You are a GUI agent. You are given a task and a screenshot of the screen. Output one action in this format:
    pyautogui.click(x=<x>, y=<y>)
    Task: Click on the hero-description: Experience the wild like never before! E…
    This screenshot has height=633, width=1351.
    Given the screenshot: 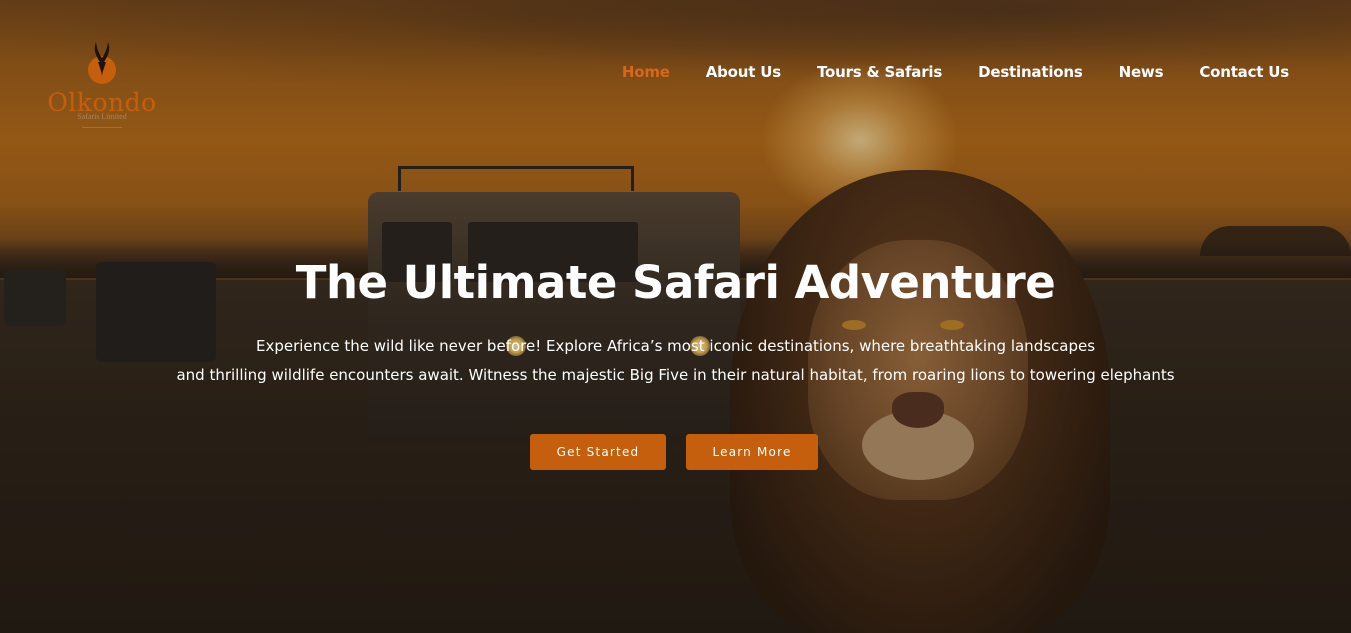 What is the action you would take?
    pyautogui.click(x=675, y=360)
    